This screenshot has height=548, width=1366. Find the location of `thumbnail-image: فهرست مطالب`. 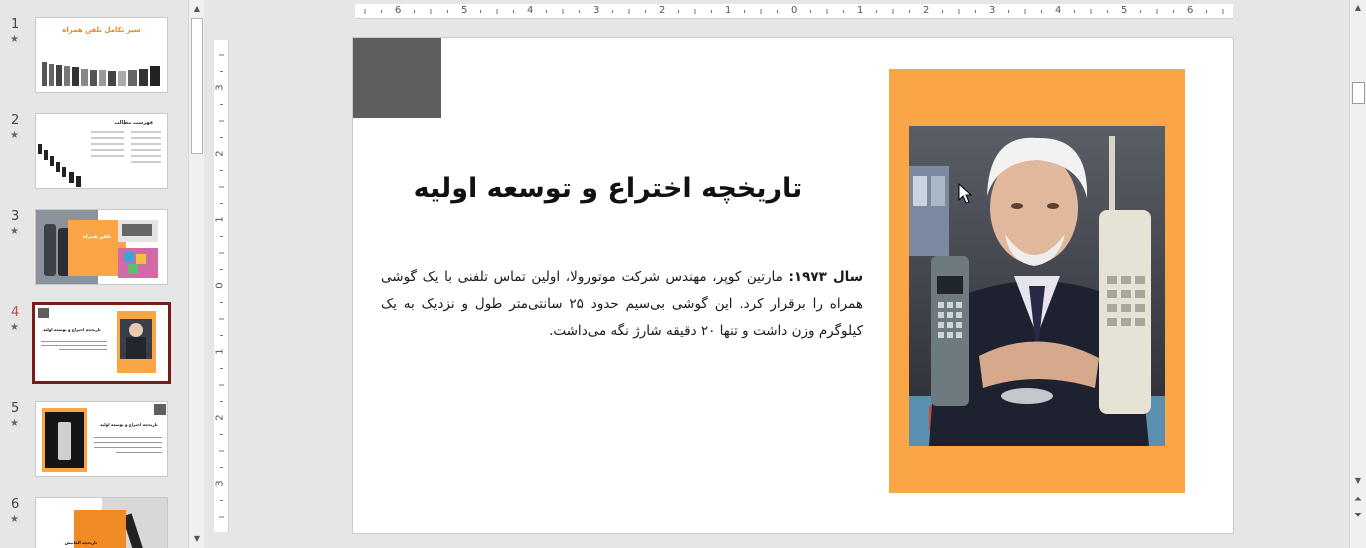

thumbnail-image: فهرست مطالب is located at coordinates (101, 151).